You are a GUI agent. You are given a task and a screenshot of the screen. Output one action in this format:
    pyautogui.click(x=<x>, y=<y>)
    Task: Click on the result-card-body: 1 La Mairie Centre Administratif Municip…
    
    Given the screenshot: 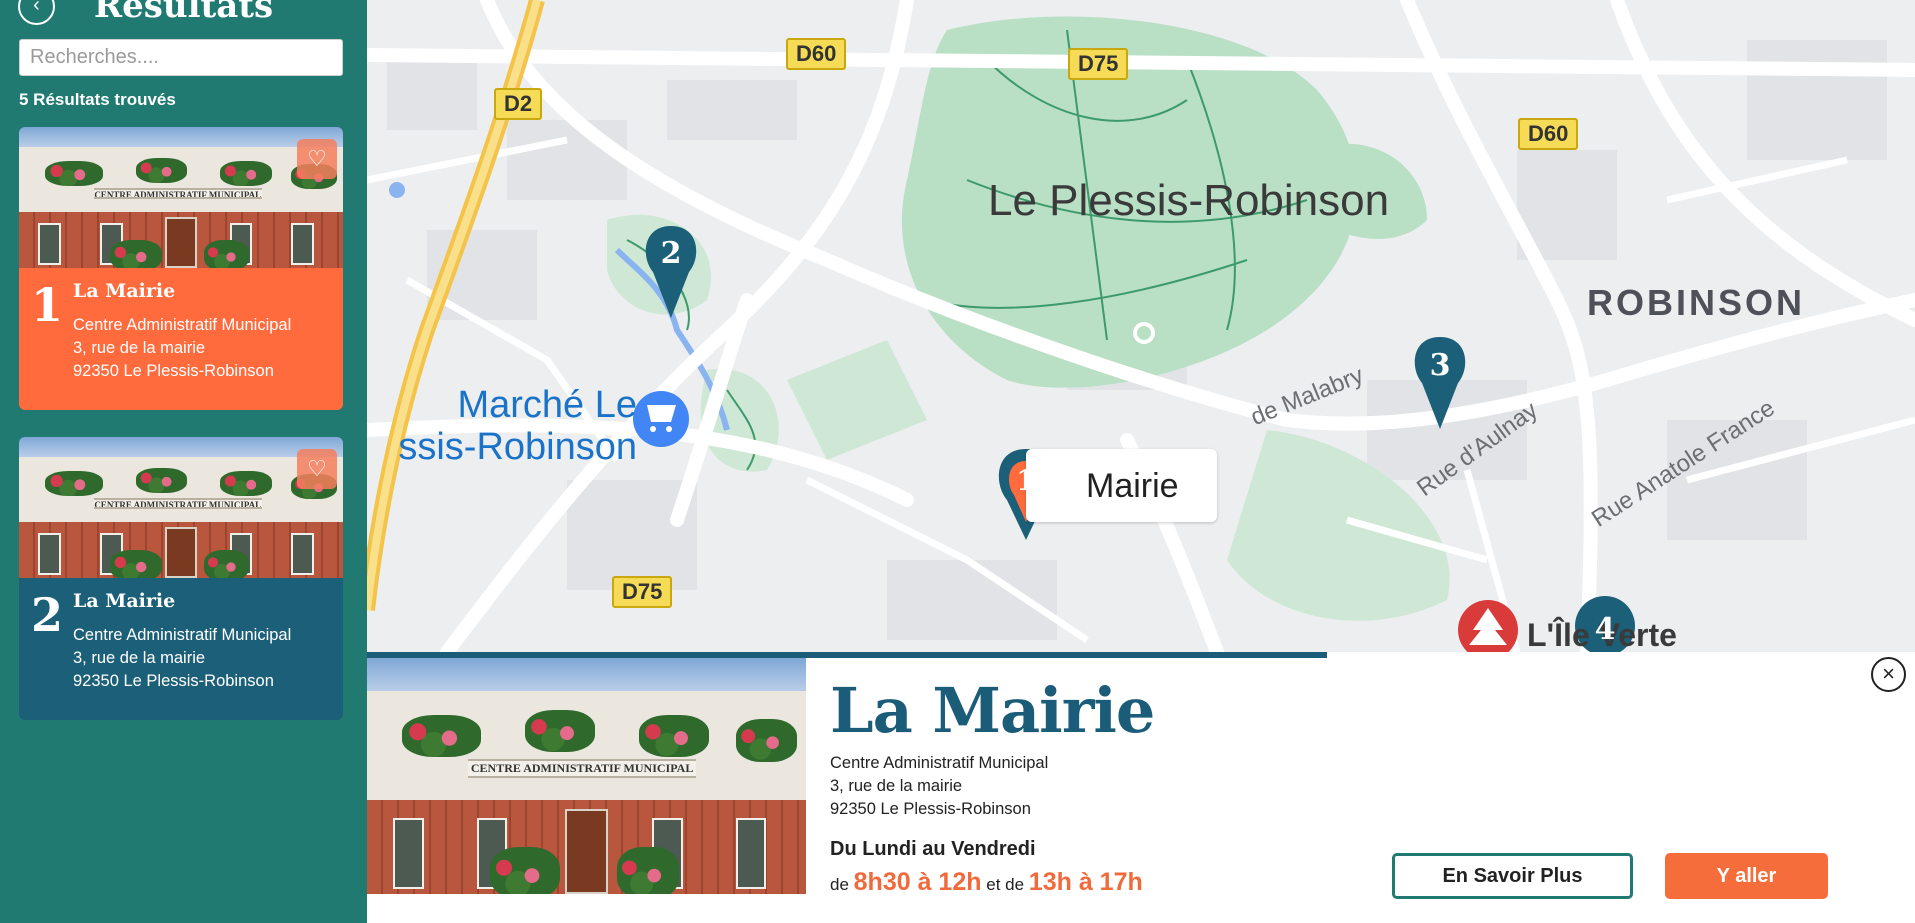 What is the action you would take?
    pyautogui.click(x=181, y=339)
    